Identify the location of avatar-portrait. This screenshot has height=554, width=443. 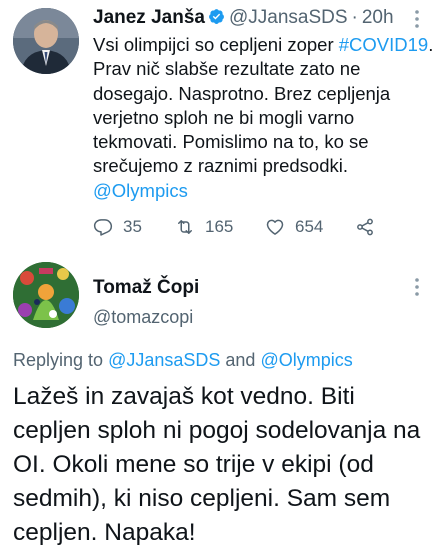
(46, 41).